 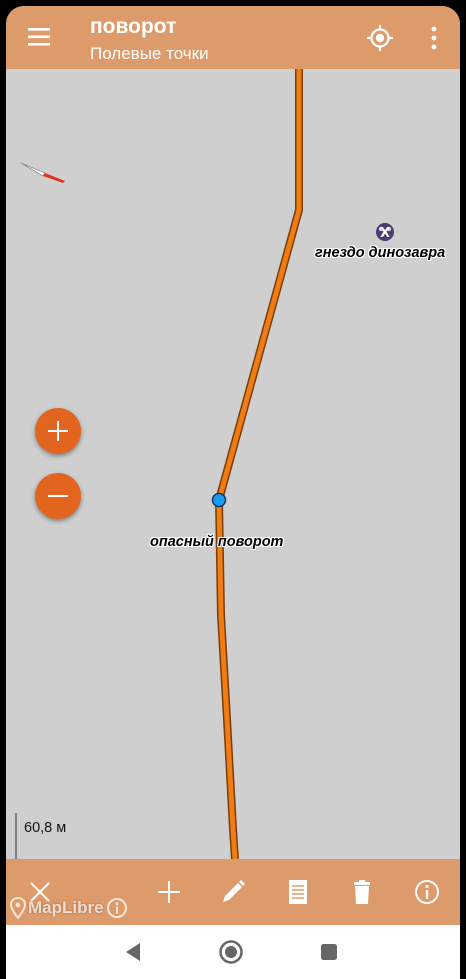 I want to click on route-point-marker, so click(x=219, y=500).